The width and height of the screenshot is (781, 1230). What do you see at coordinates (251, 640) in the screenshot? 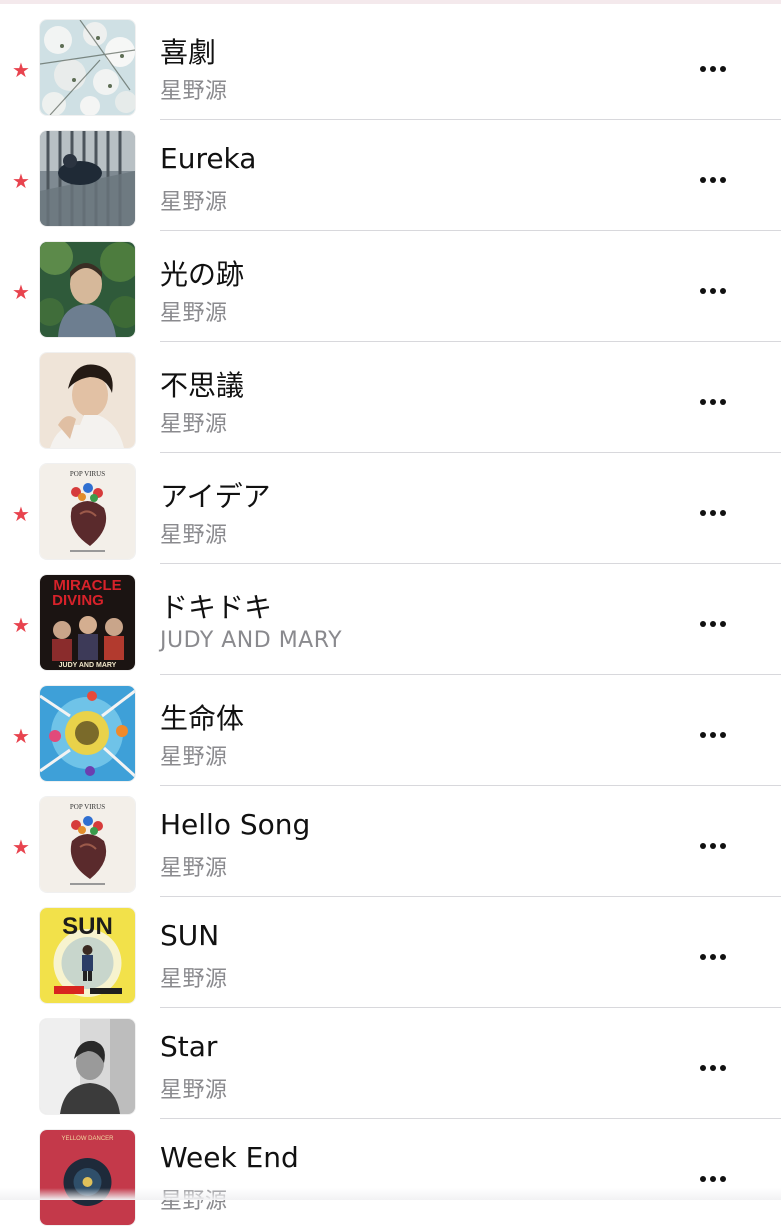
I see `song-artist: JUDY AND MARY` at bounding box center [251, 640].